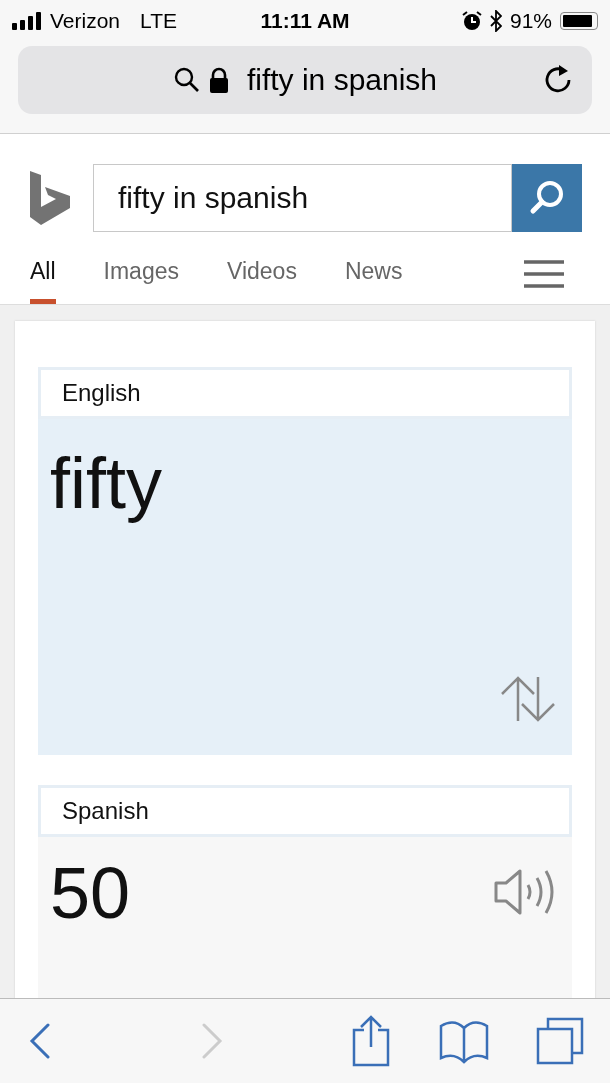 Image resolution: width=610 pixels, height=1083 pixels. What do you see at coordinates (40, 1041) in the screenshot?
I see `back-icon` at bounding box center [40, 1041].